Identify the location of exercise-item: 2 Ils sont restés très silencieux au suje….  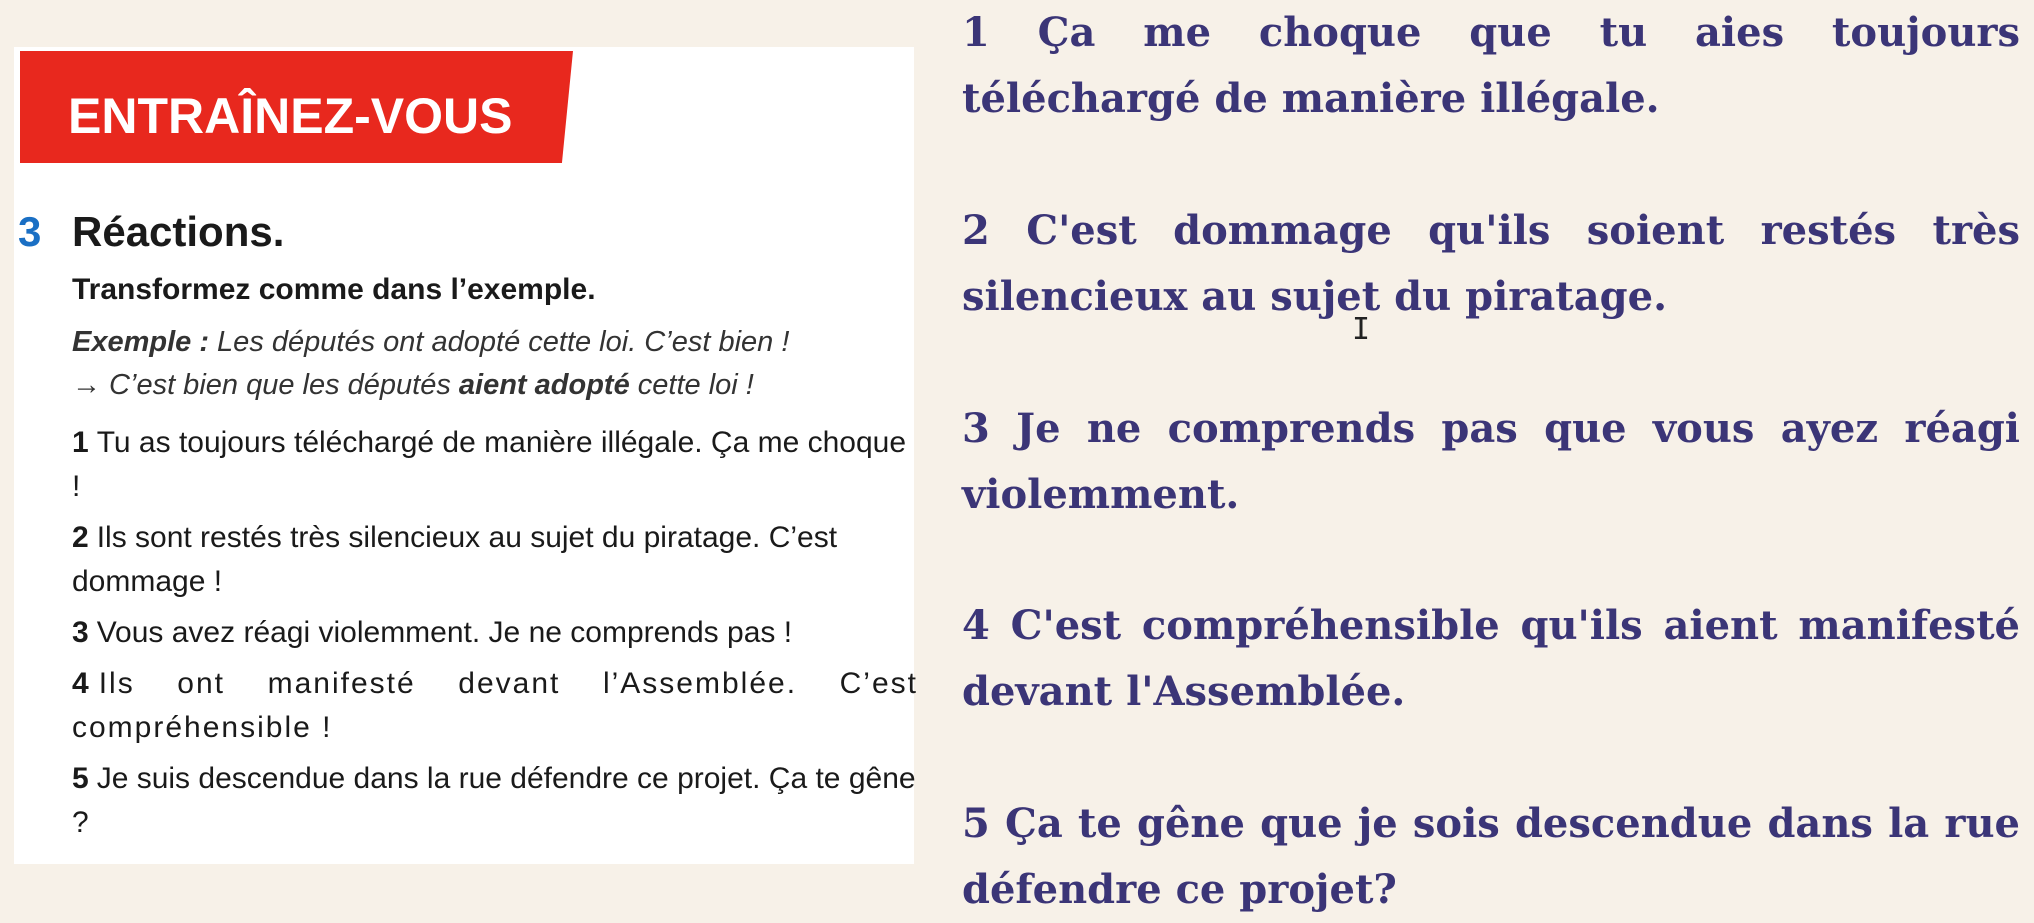
(495, 560).